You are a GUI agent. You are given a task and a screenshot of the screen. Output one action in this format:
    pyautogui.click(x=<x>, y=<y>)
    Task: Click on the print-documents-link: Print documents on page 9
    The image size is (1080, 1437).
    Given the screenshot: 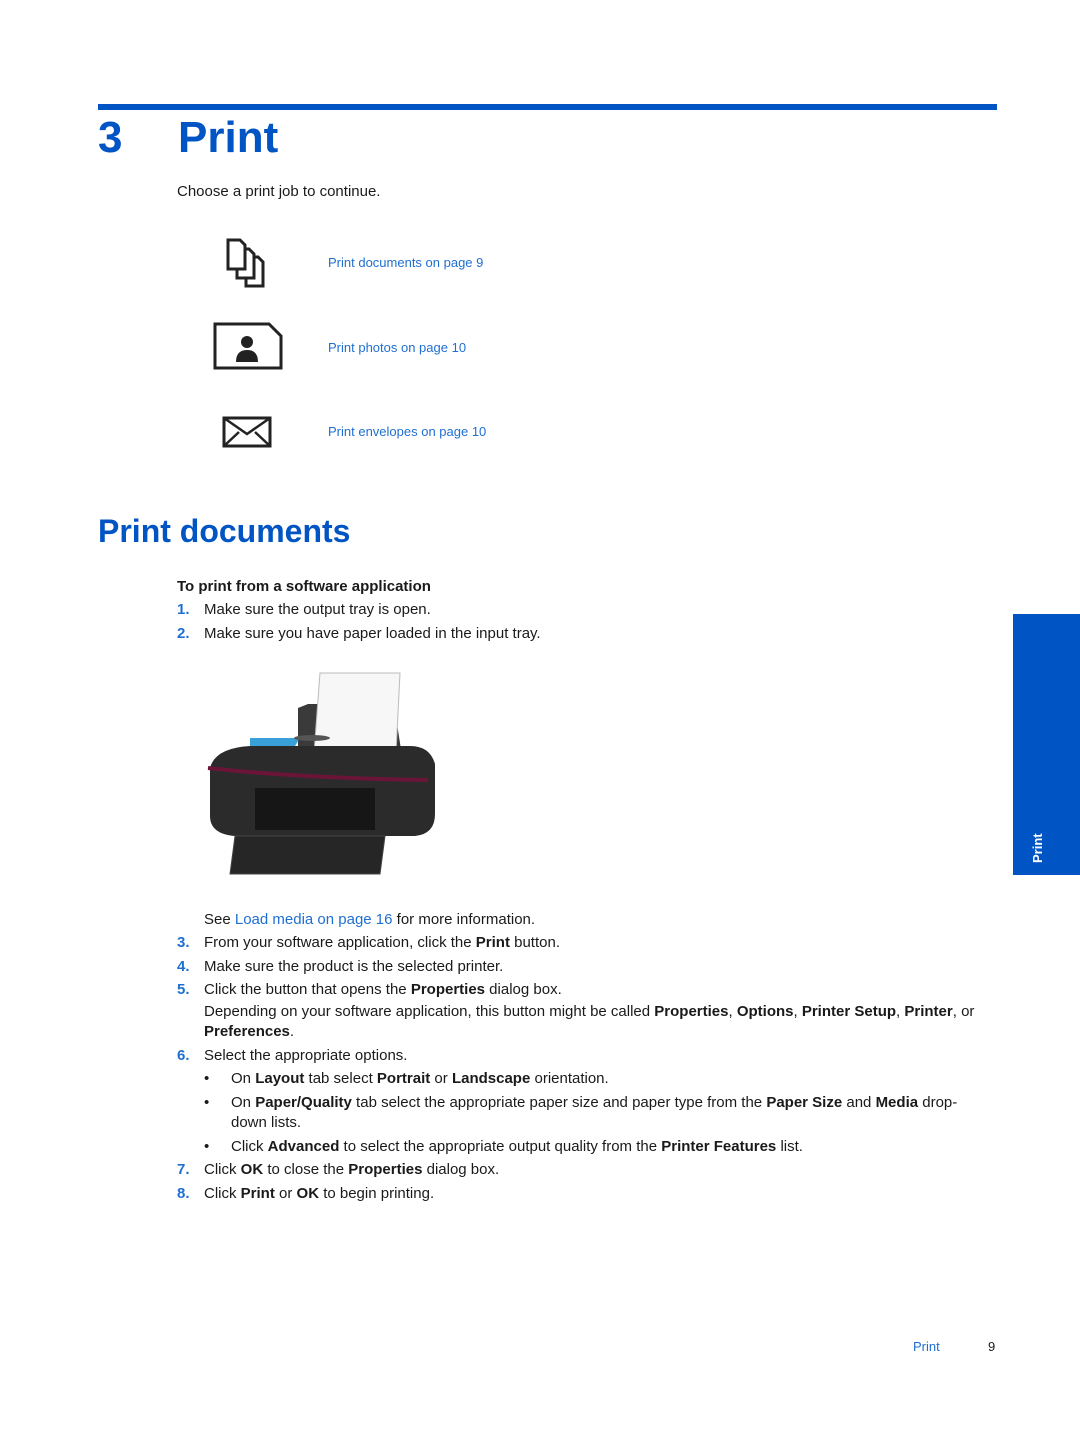 What is the action you would take?
    pyautogui.click(x=405, y=262)
    